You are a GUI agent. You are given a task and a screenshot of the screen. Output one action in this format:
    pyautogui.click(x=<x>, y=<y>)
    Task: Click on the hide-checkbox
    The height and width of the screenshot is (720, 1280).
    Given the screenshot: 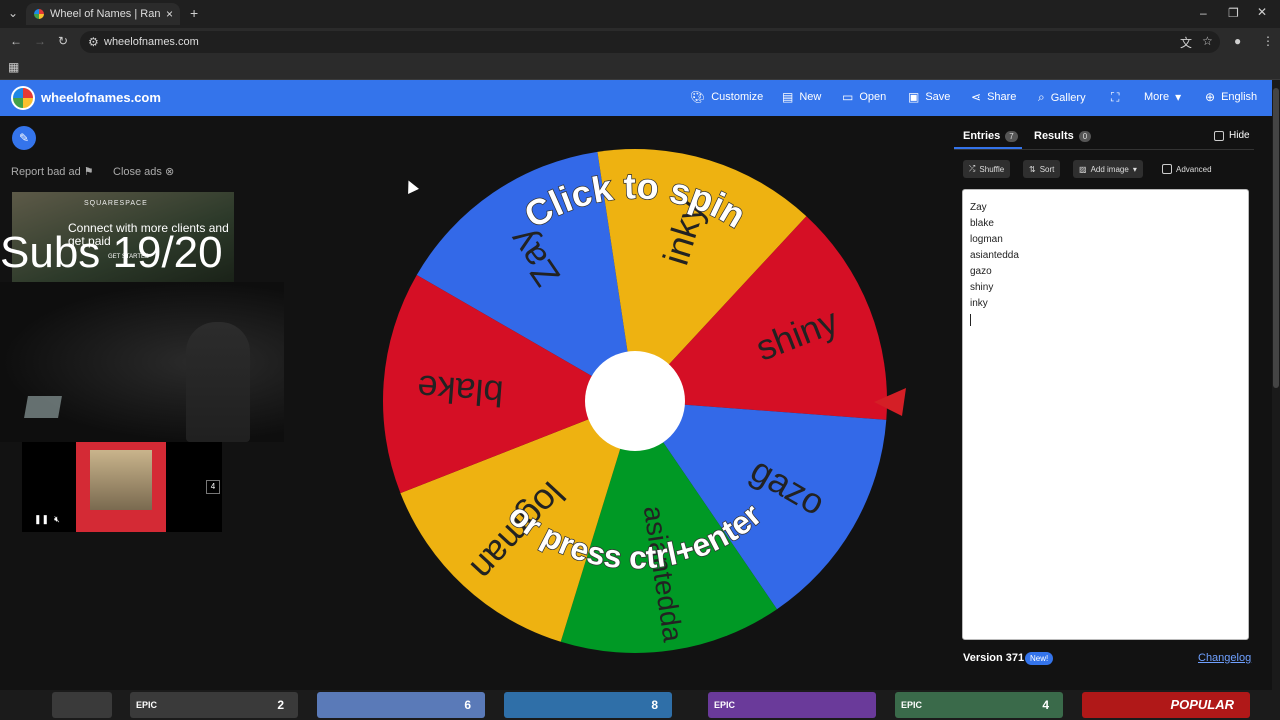 What is the action you would take?
    pyautogui.click(x=1219, y=135)
    